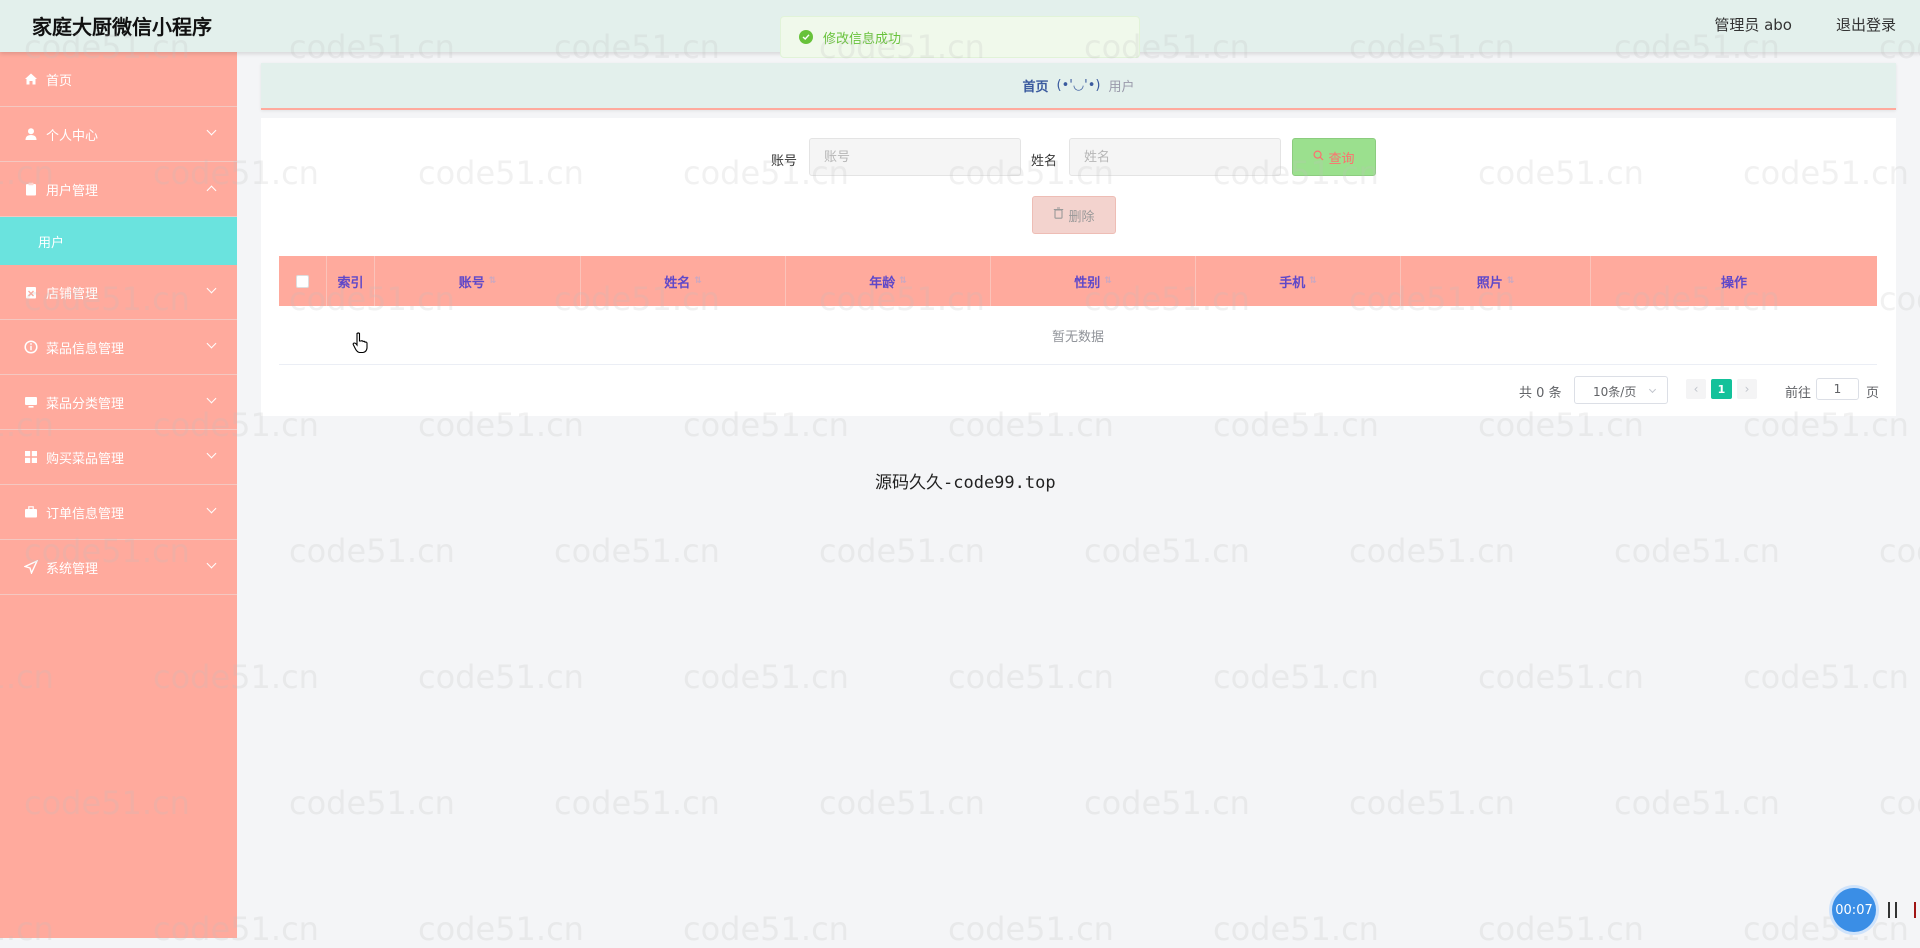 The width and height of the screenshot is (1920, 948). I want to click on column-header: 操作, so click(1733, 283).